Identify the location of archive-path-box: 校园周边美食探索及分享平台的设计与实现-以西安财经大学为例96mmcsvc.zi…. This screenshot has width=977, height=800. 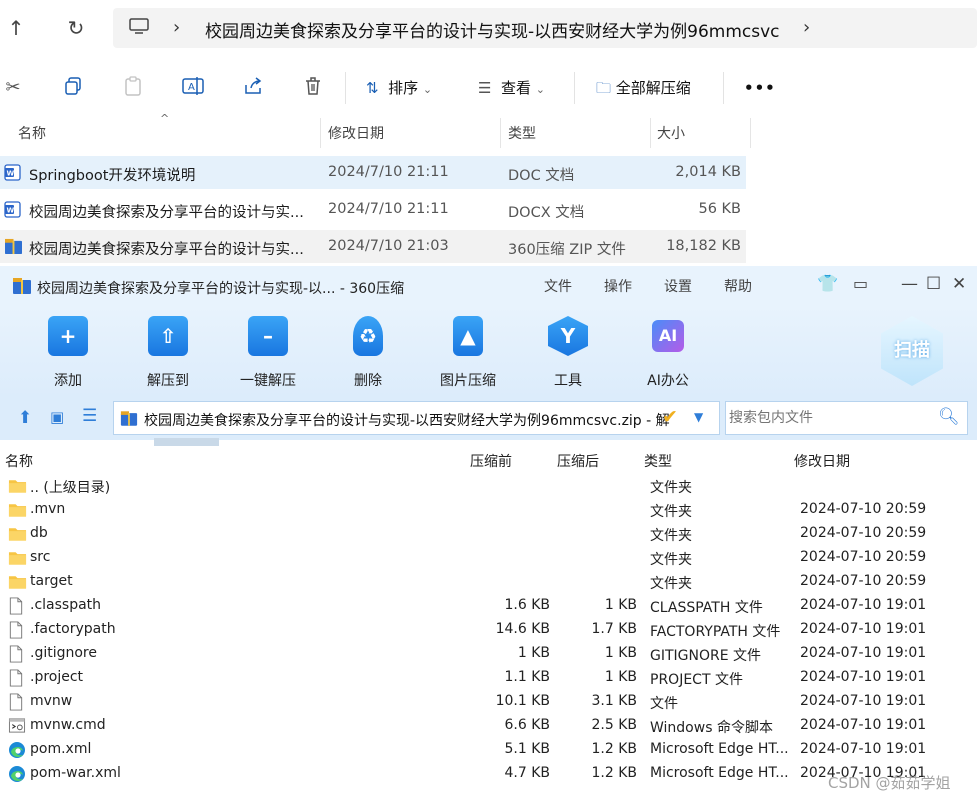
(416, 418).